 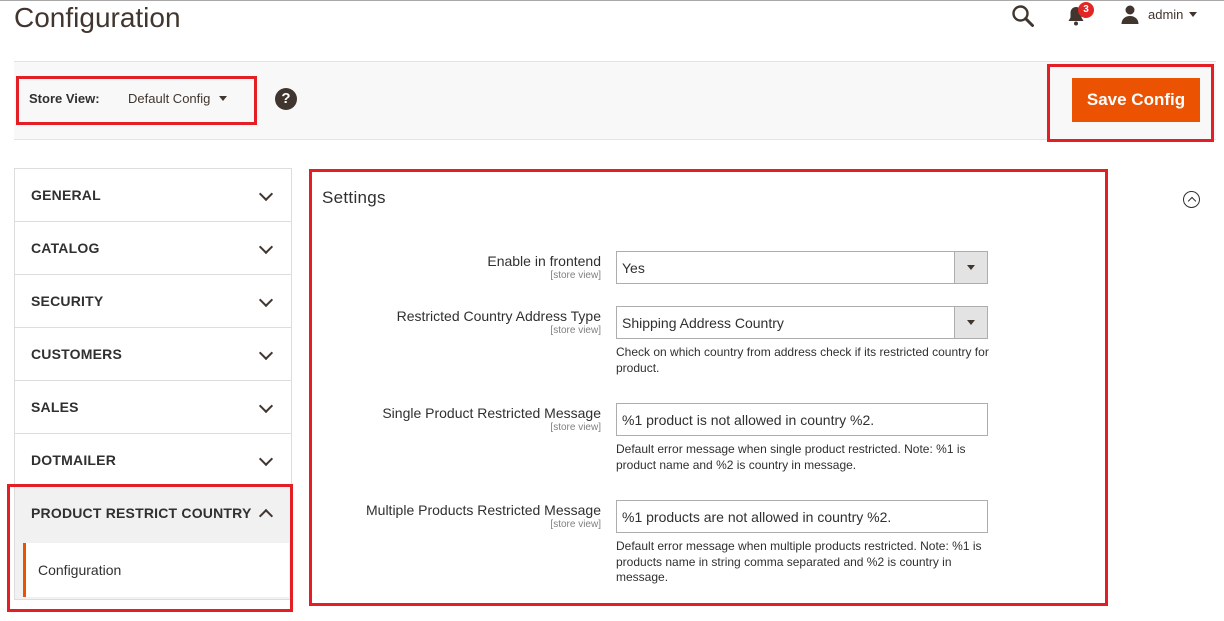 What do you see at coordinates (169, 98) in the screenshot?
I see `store-view-value: Default Config` at bounding box center [169, 98].